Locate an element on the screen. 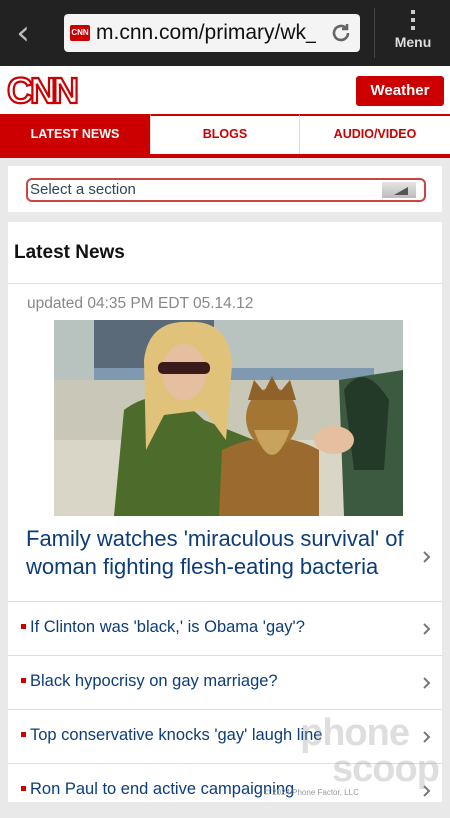 This screenshot has height=818, width=450. menu-button: Menu is located at coordinates (413, 34).